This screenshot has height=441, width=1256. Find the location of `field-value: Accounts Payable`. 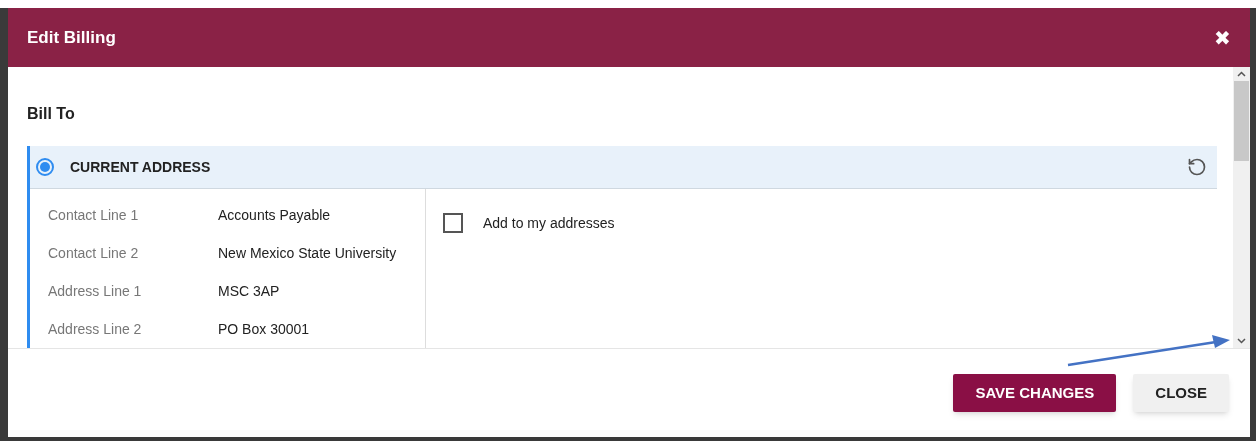

field-value: Accounts Payable is located at coordinates (274, 215).